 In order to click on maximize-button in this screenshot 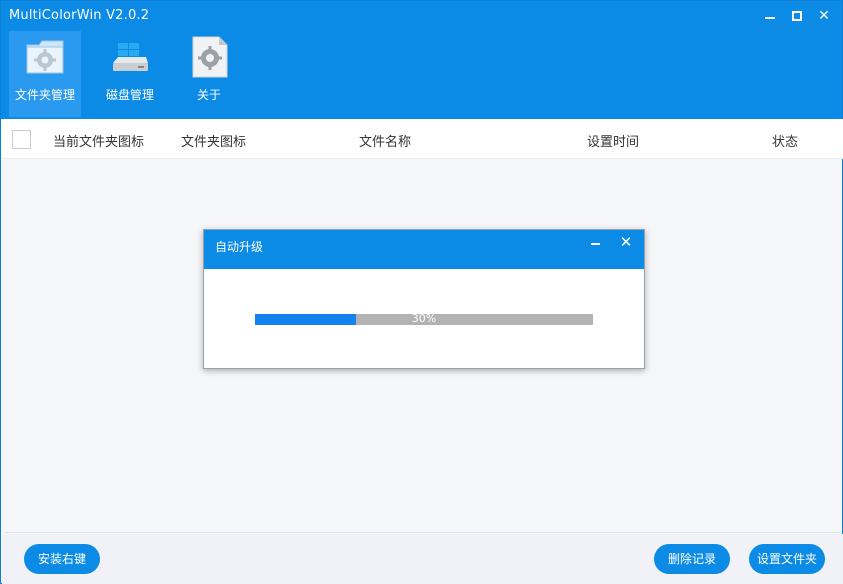, I will do `click(797, 16)`.